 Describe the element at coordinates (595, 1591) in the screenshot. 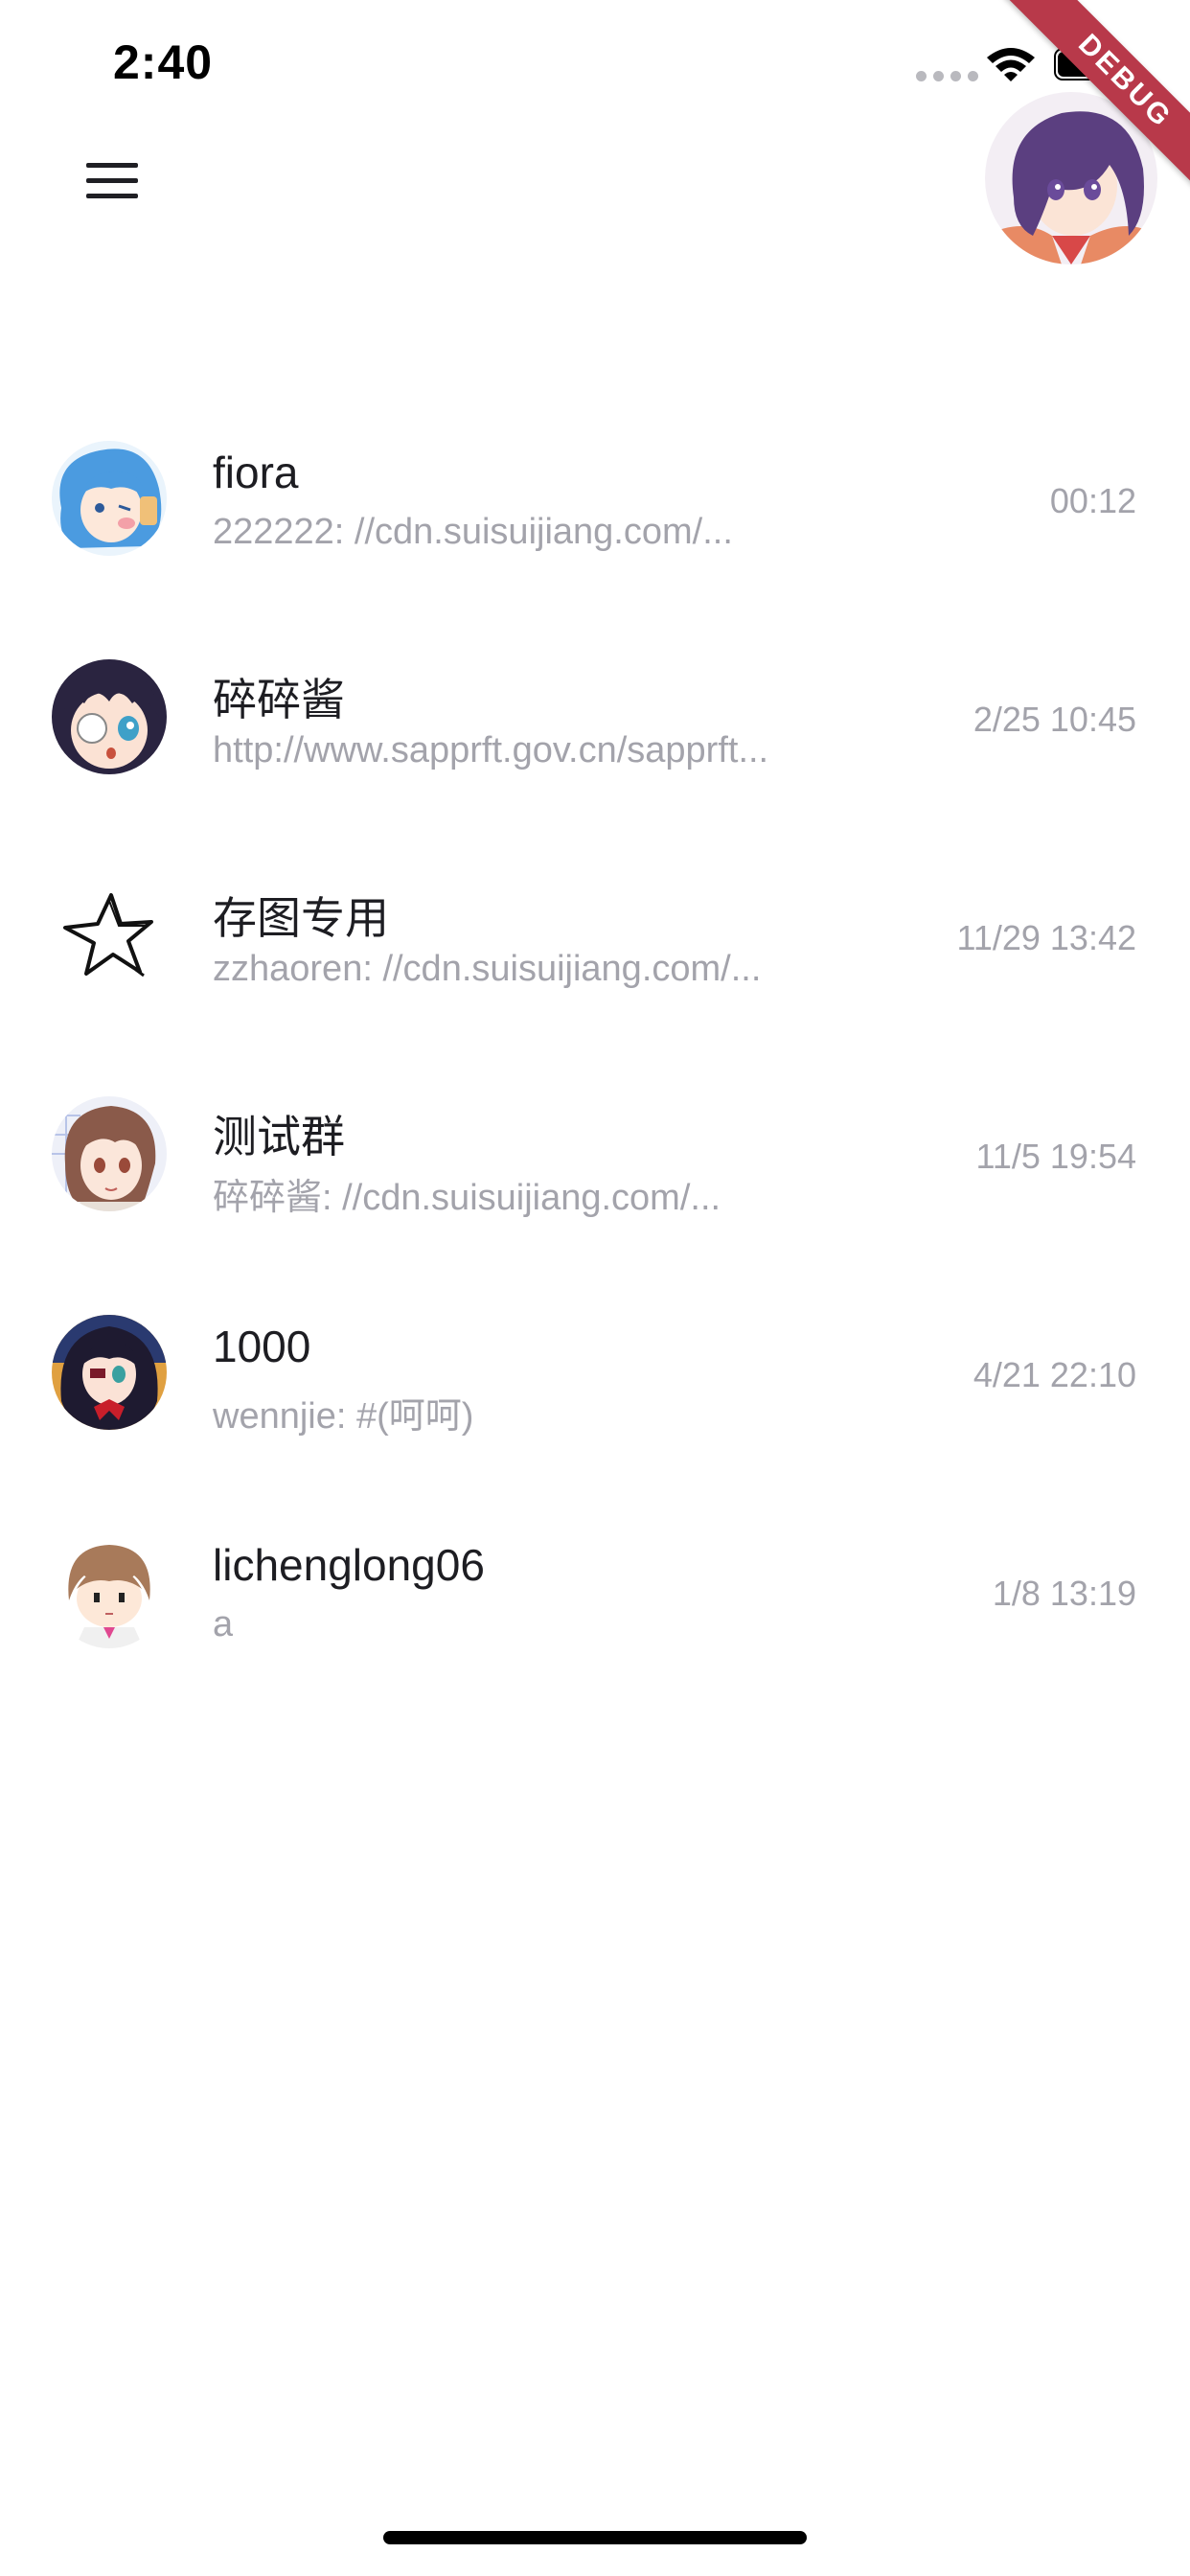

I see `chat-list-item: lichenglong06 a 1/8 13:19` at that location.